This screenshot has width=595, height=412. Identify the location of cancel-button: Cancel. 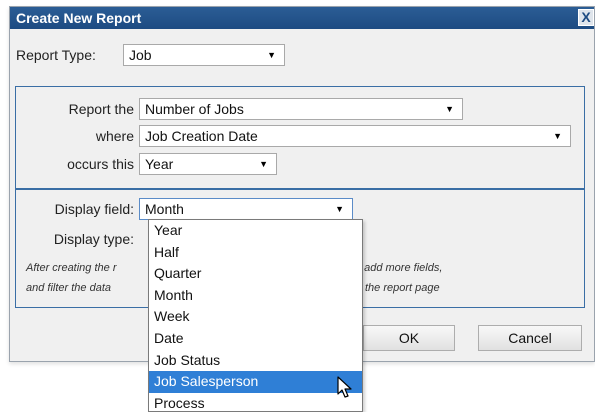
(530, 338).